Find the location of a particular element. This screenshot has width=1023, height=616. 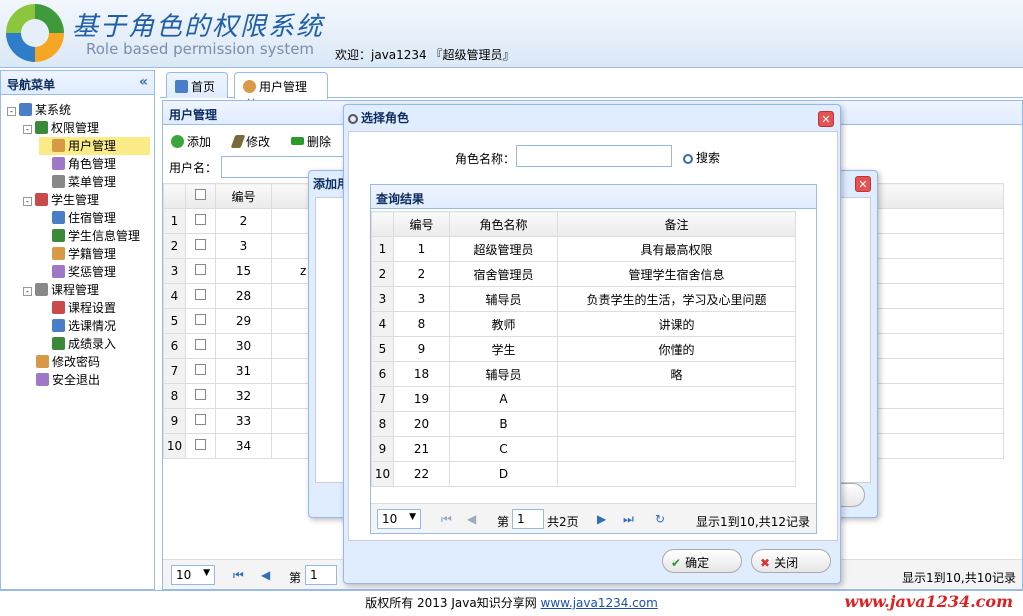

tab-home: 首页 is located at coordinates (197, 85).